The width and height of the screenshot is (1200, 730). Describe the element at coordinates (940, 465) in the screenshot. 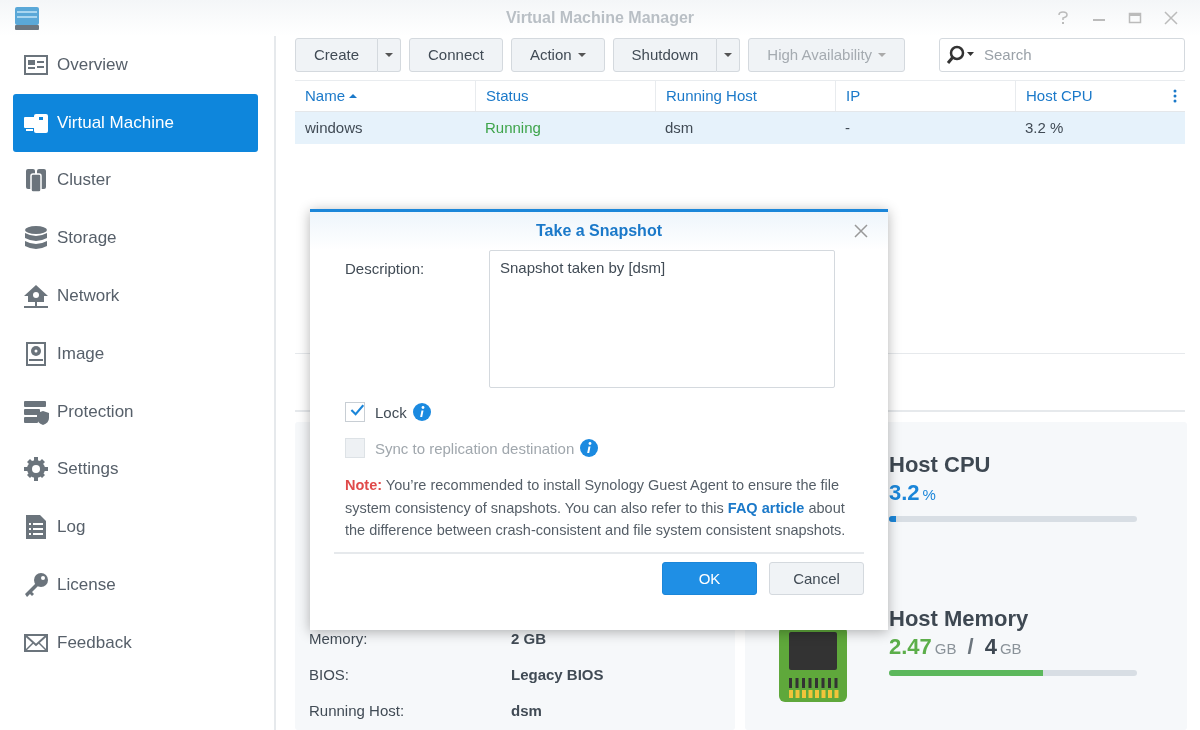

I see `metric-title: Host CPU` at that location.